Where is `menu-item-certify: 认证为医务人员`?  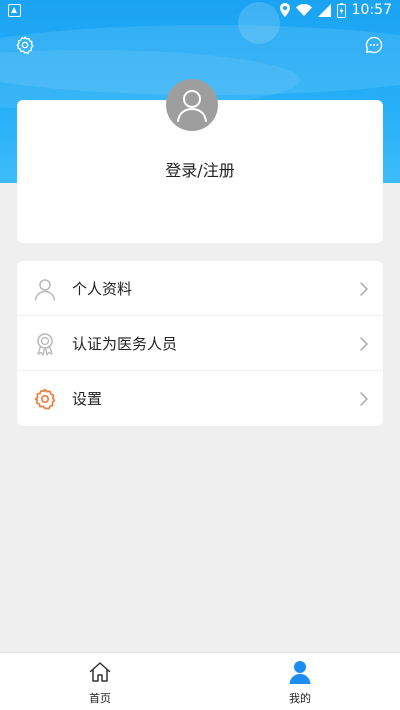 menu-item-certify: 认证为医务人员 is located at coordinates (200, 343).